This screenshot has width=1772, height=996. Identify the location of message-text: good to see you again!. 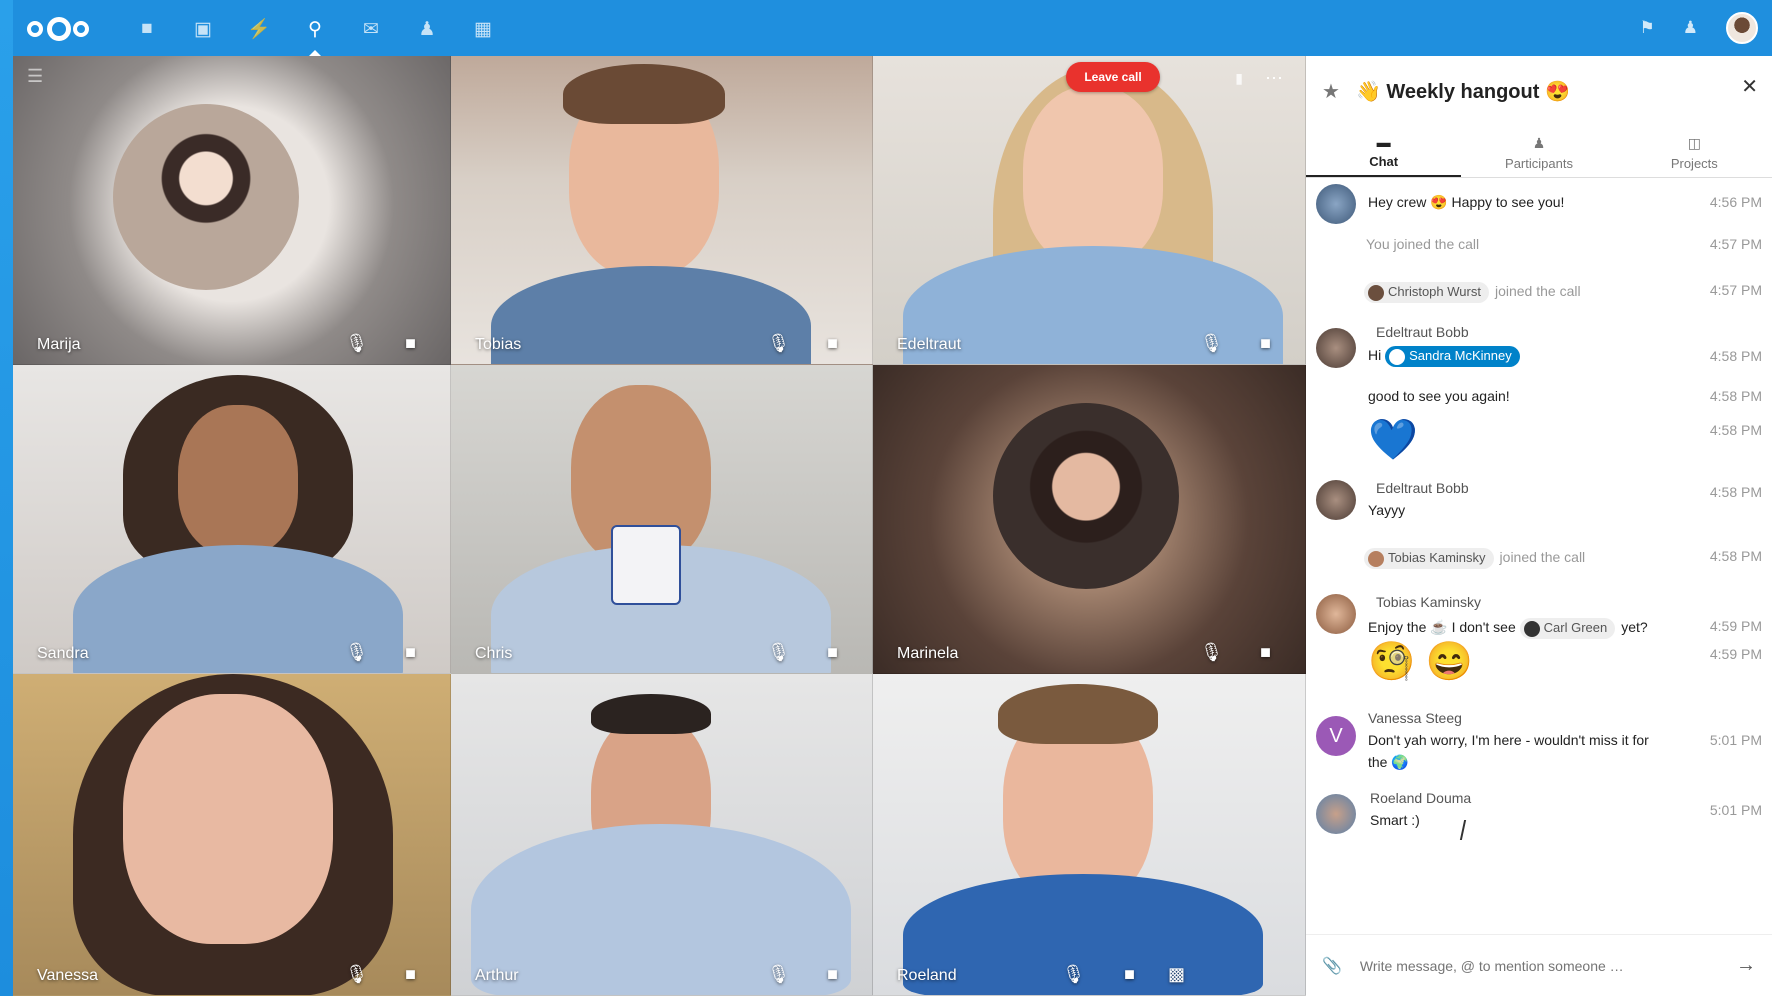
(1439, 396).